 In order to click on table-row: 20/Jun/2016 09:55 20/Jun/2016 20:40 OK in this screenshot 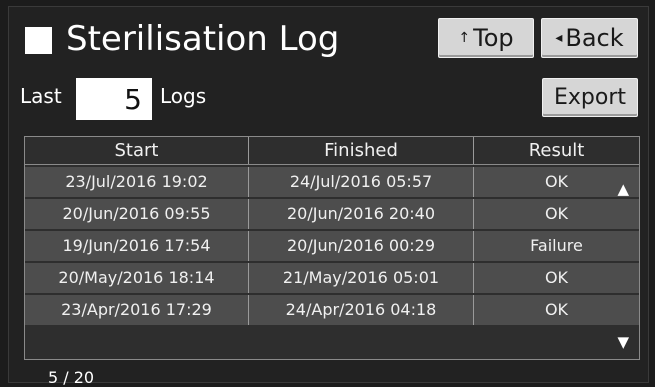, I will do `click(332, 213)`.